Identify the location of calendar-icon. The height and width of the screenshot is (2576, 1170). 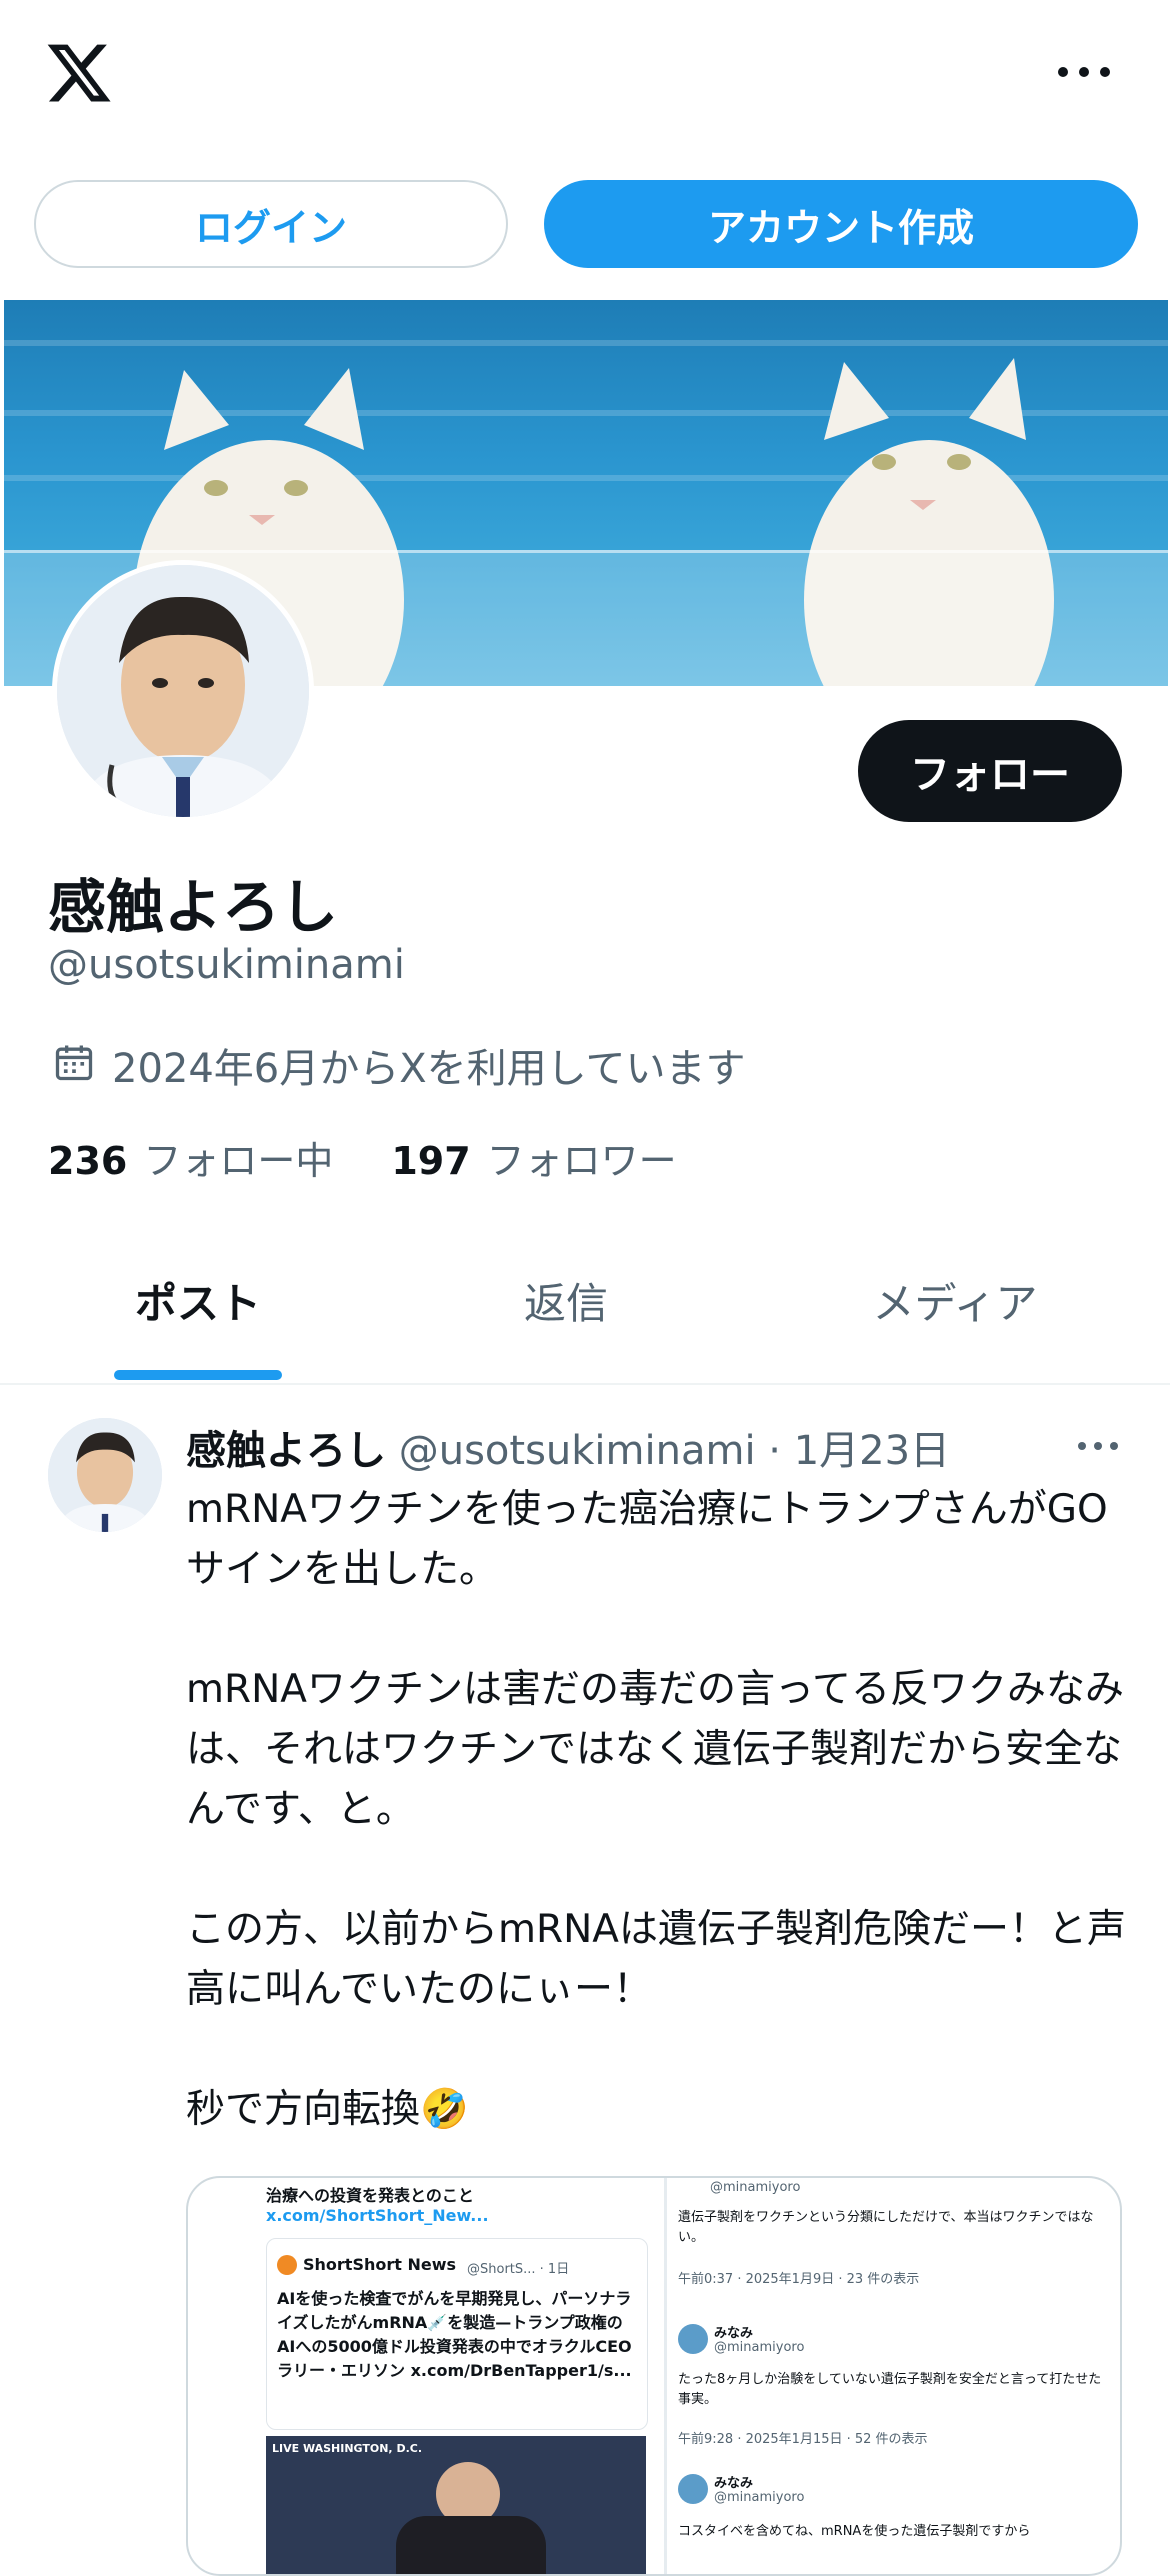
(74, 1063).